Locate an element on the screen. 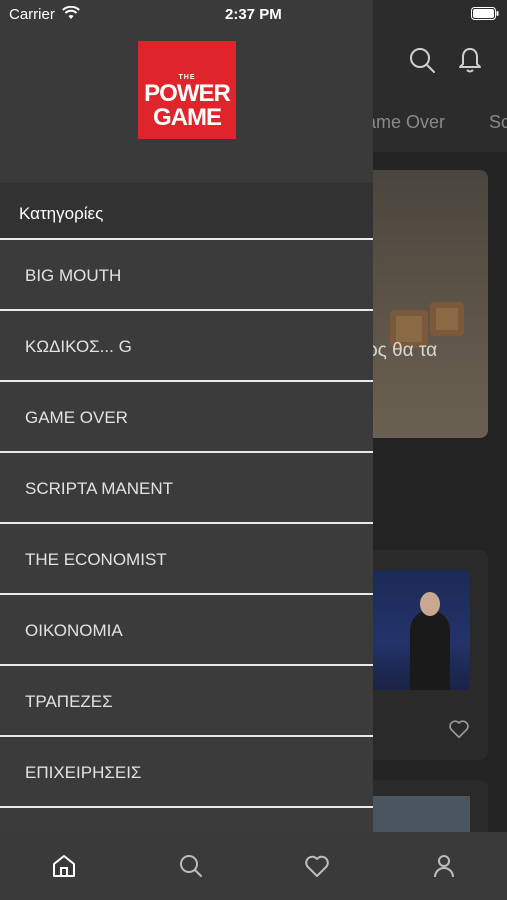 The height and width of the screenshot is (900, 507). tab-game-over: ame Over is located at coordinates (405, 122).